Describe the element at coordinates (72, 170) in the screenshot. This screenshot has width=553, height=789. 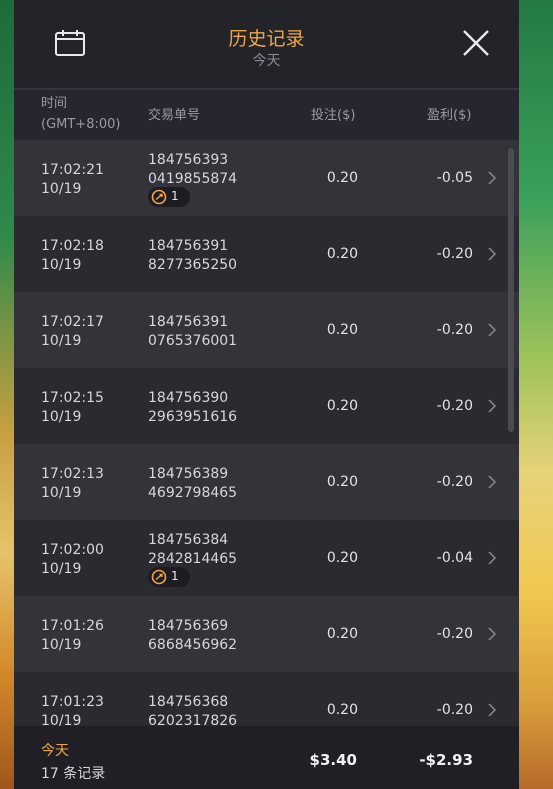
I see `record-time: 17:02:21` at that location.